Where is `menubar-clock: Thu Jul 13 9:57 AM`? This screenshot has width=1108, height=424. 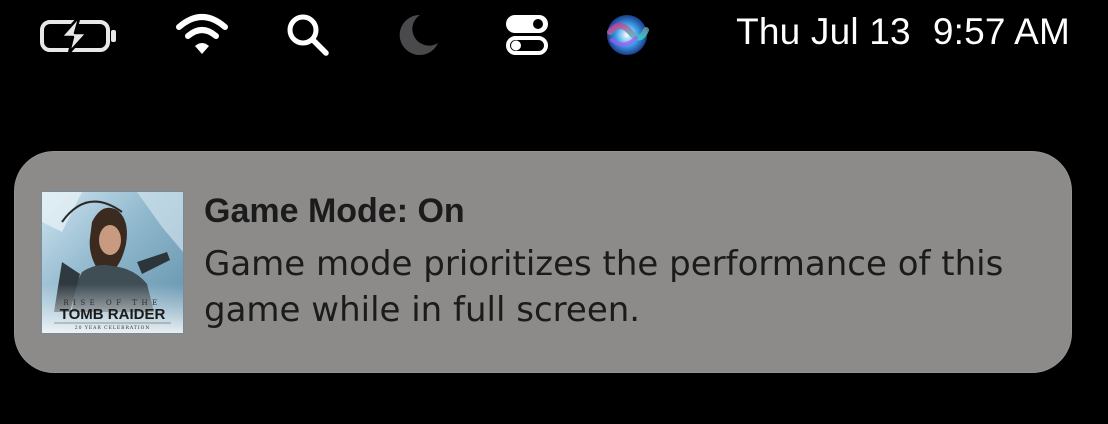
menubar-clock: Thu Jul 13 9:57 AM is located at coordinates (903, 32).